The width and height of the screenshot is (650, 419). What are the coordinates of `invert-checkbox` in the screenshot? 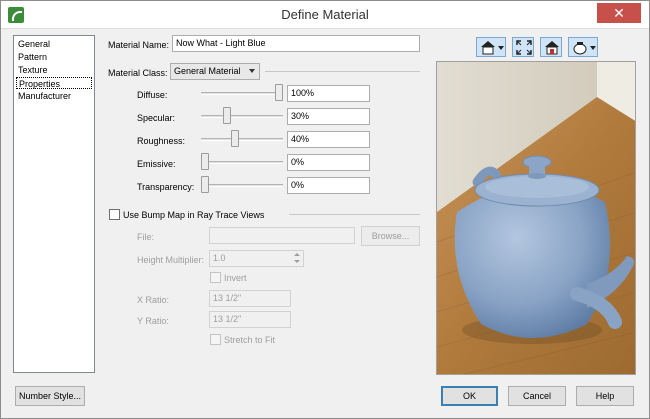 It's located at (215, 277).